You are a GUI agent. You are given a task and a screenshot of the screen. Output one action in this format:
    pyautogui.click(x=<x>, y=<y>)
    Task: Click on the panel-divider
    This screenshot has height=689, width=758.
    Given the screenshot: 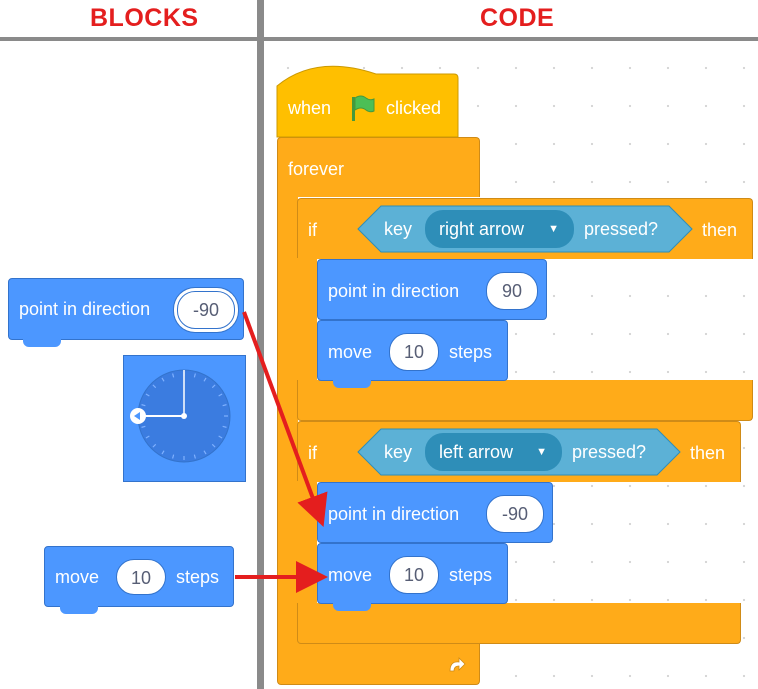 What is the action you would take?
    pyautogui.click(x=260, y=344)
    